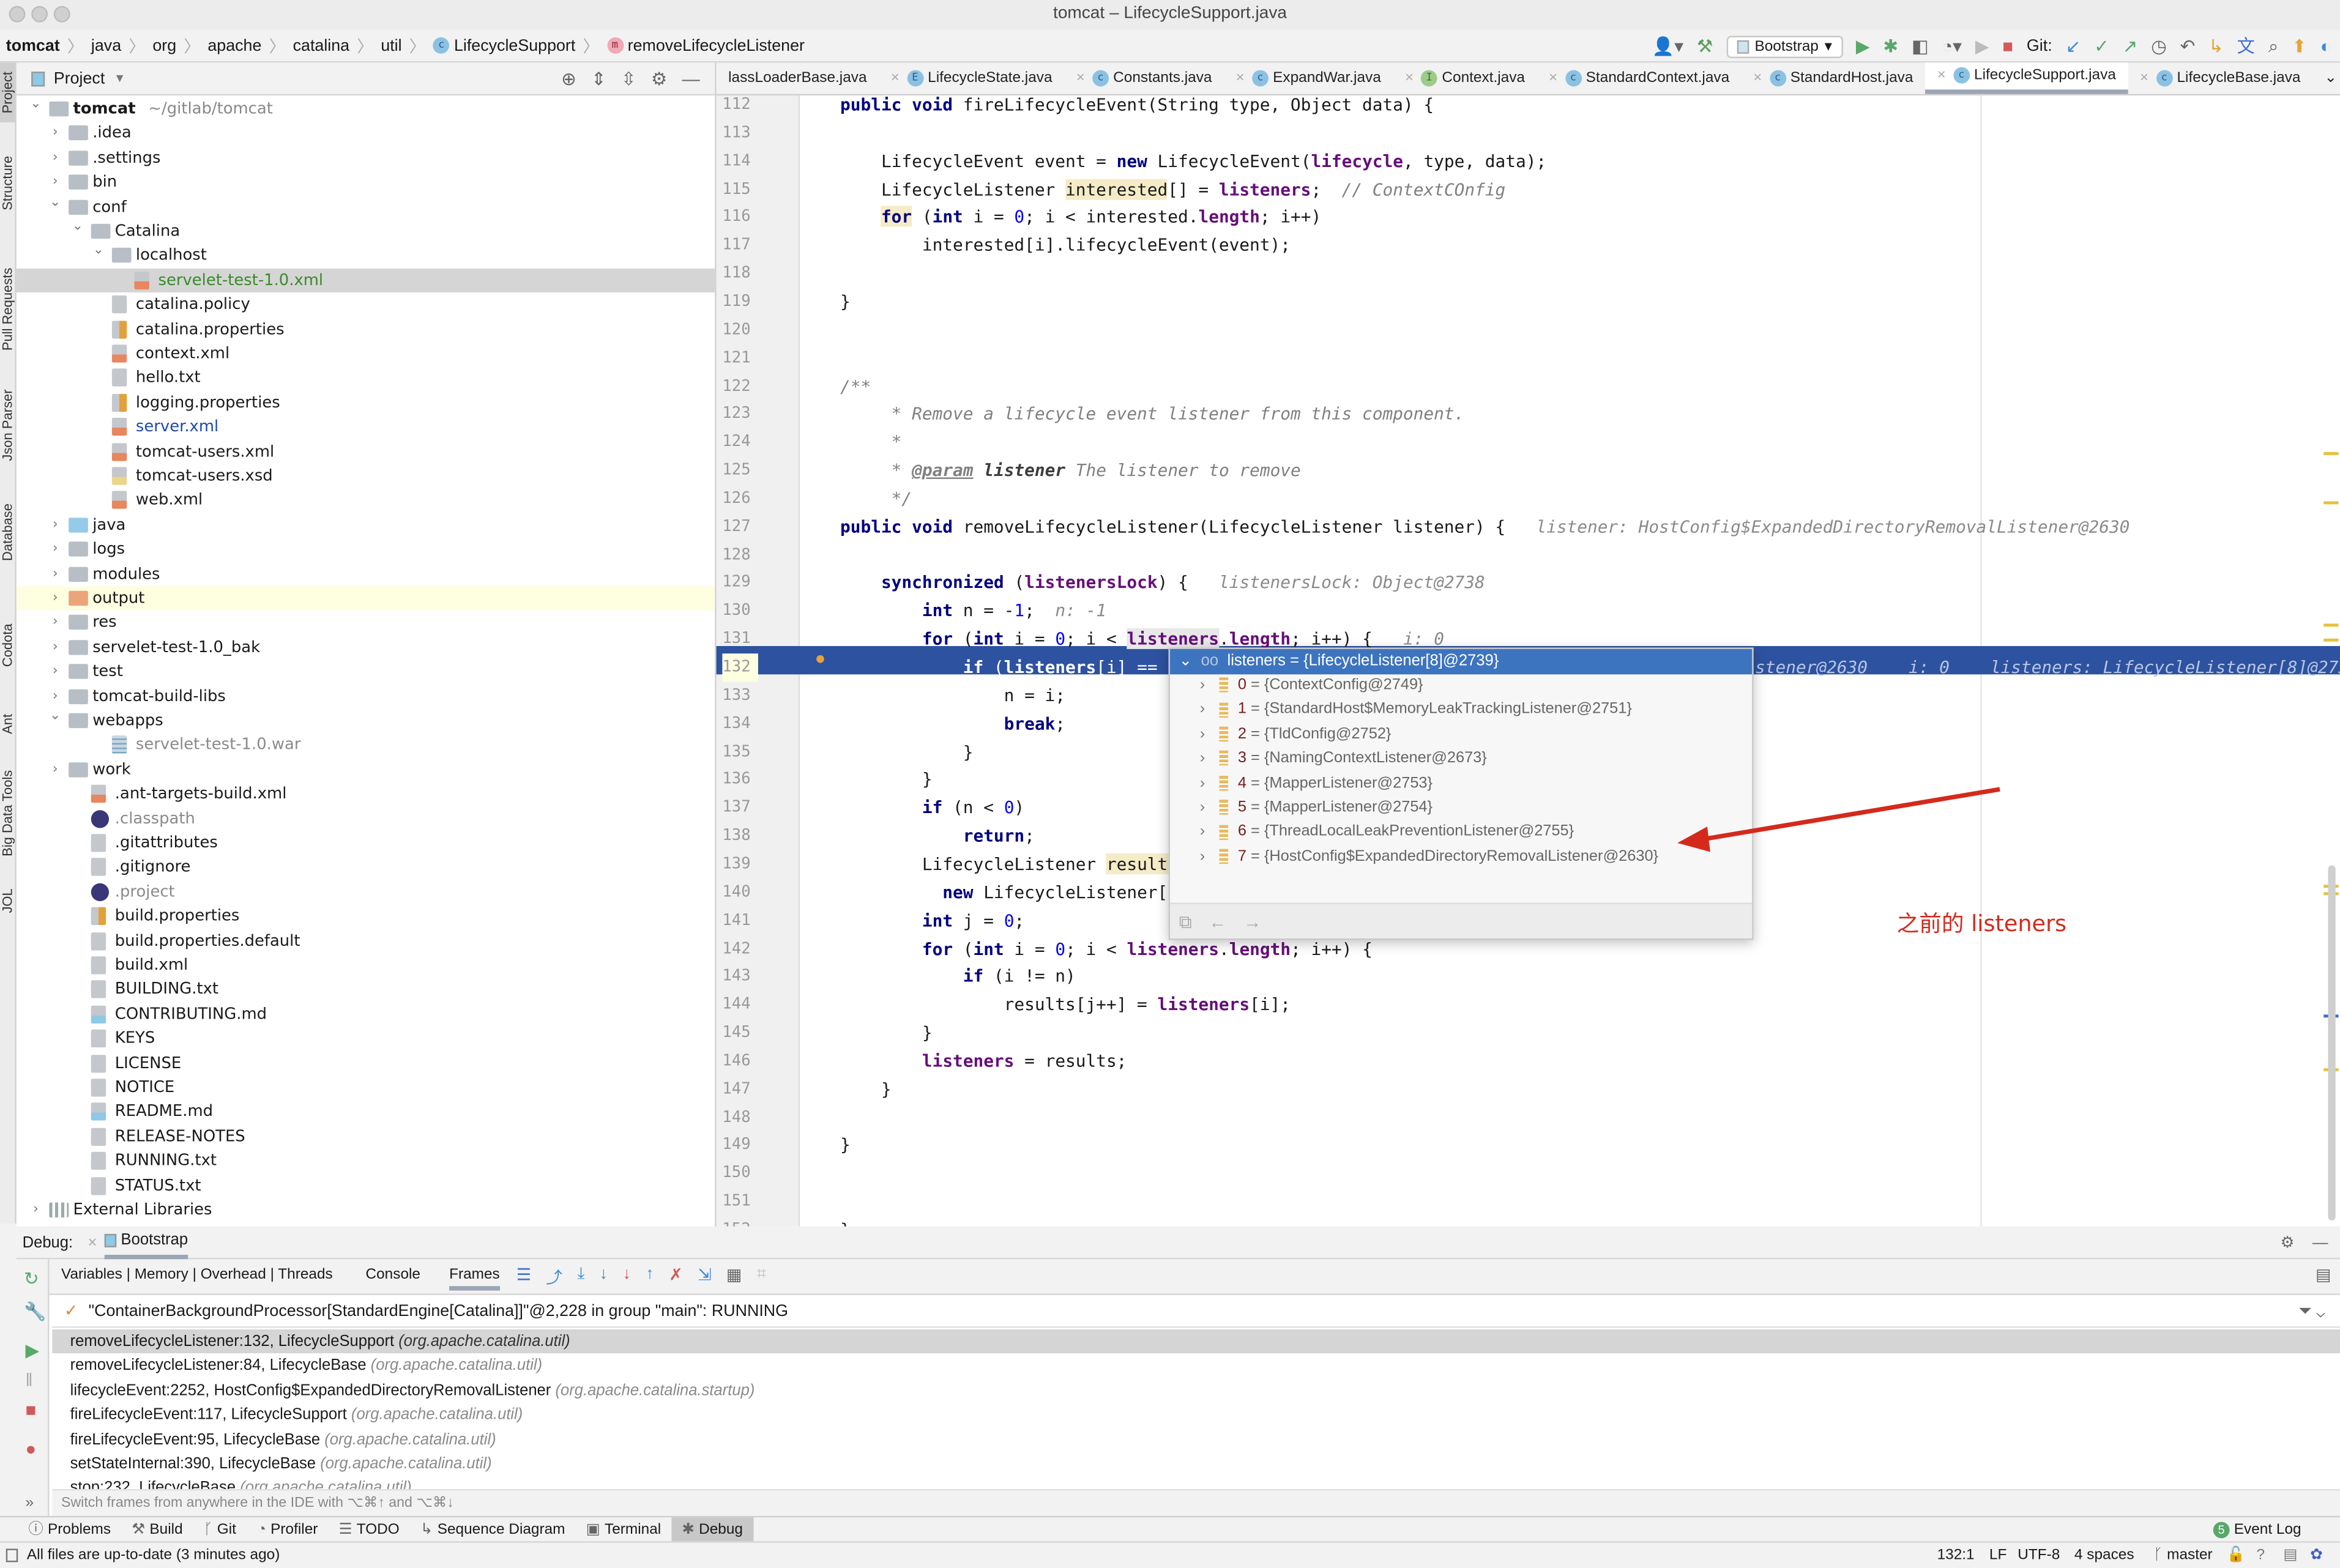 The image size is (2340, 1568). I want to click on settings-wrench-icon: 🔧, so click(35, 1311).